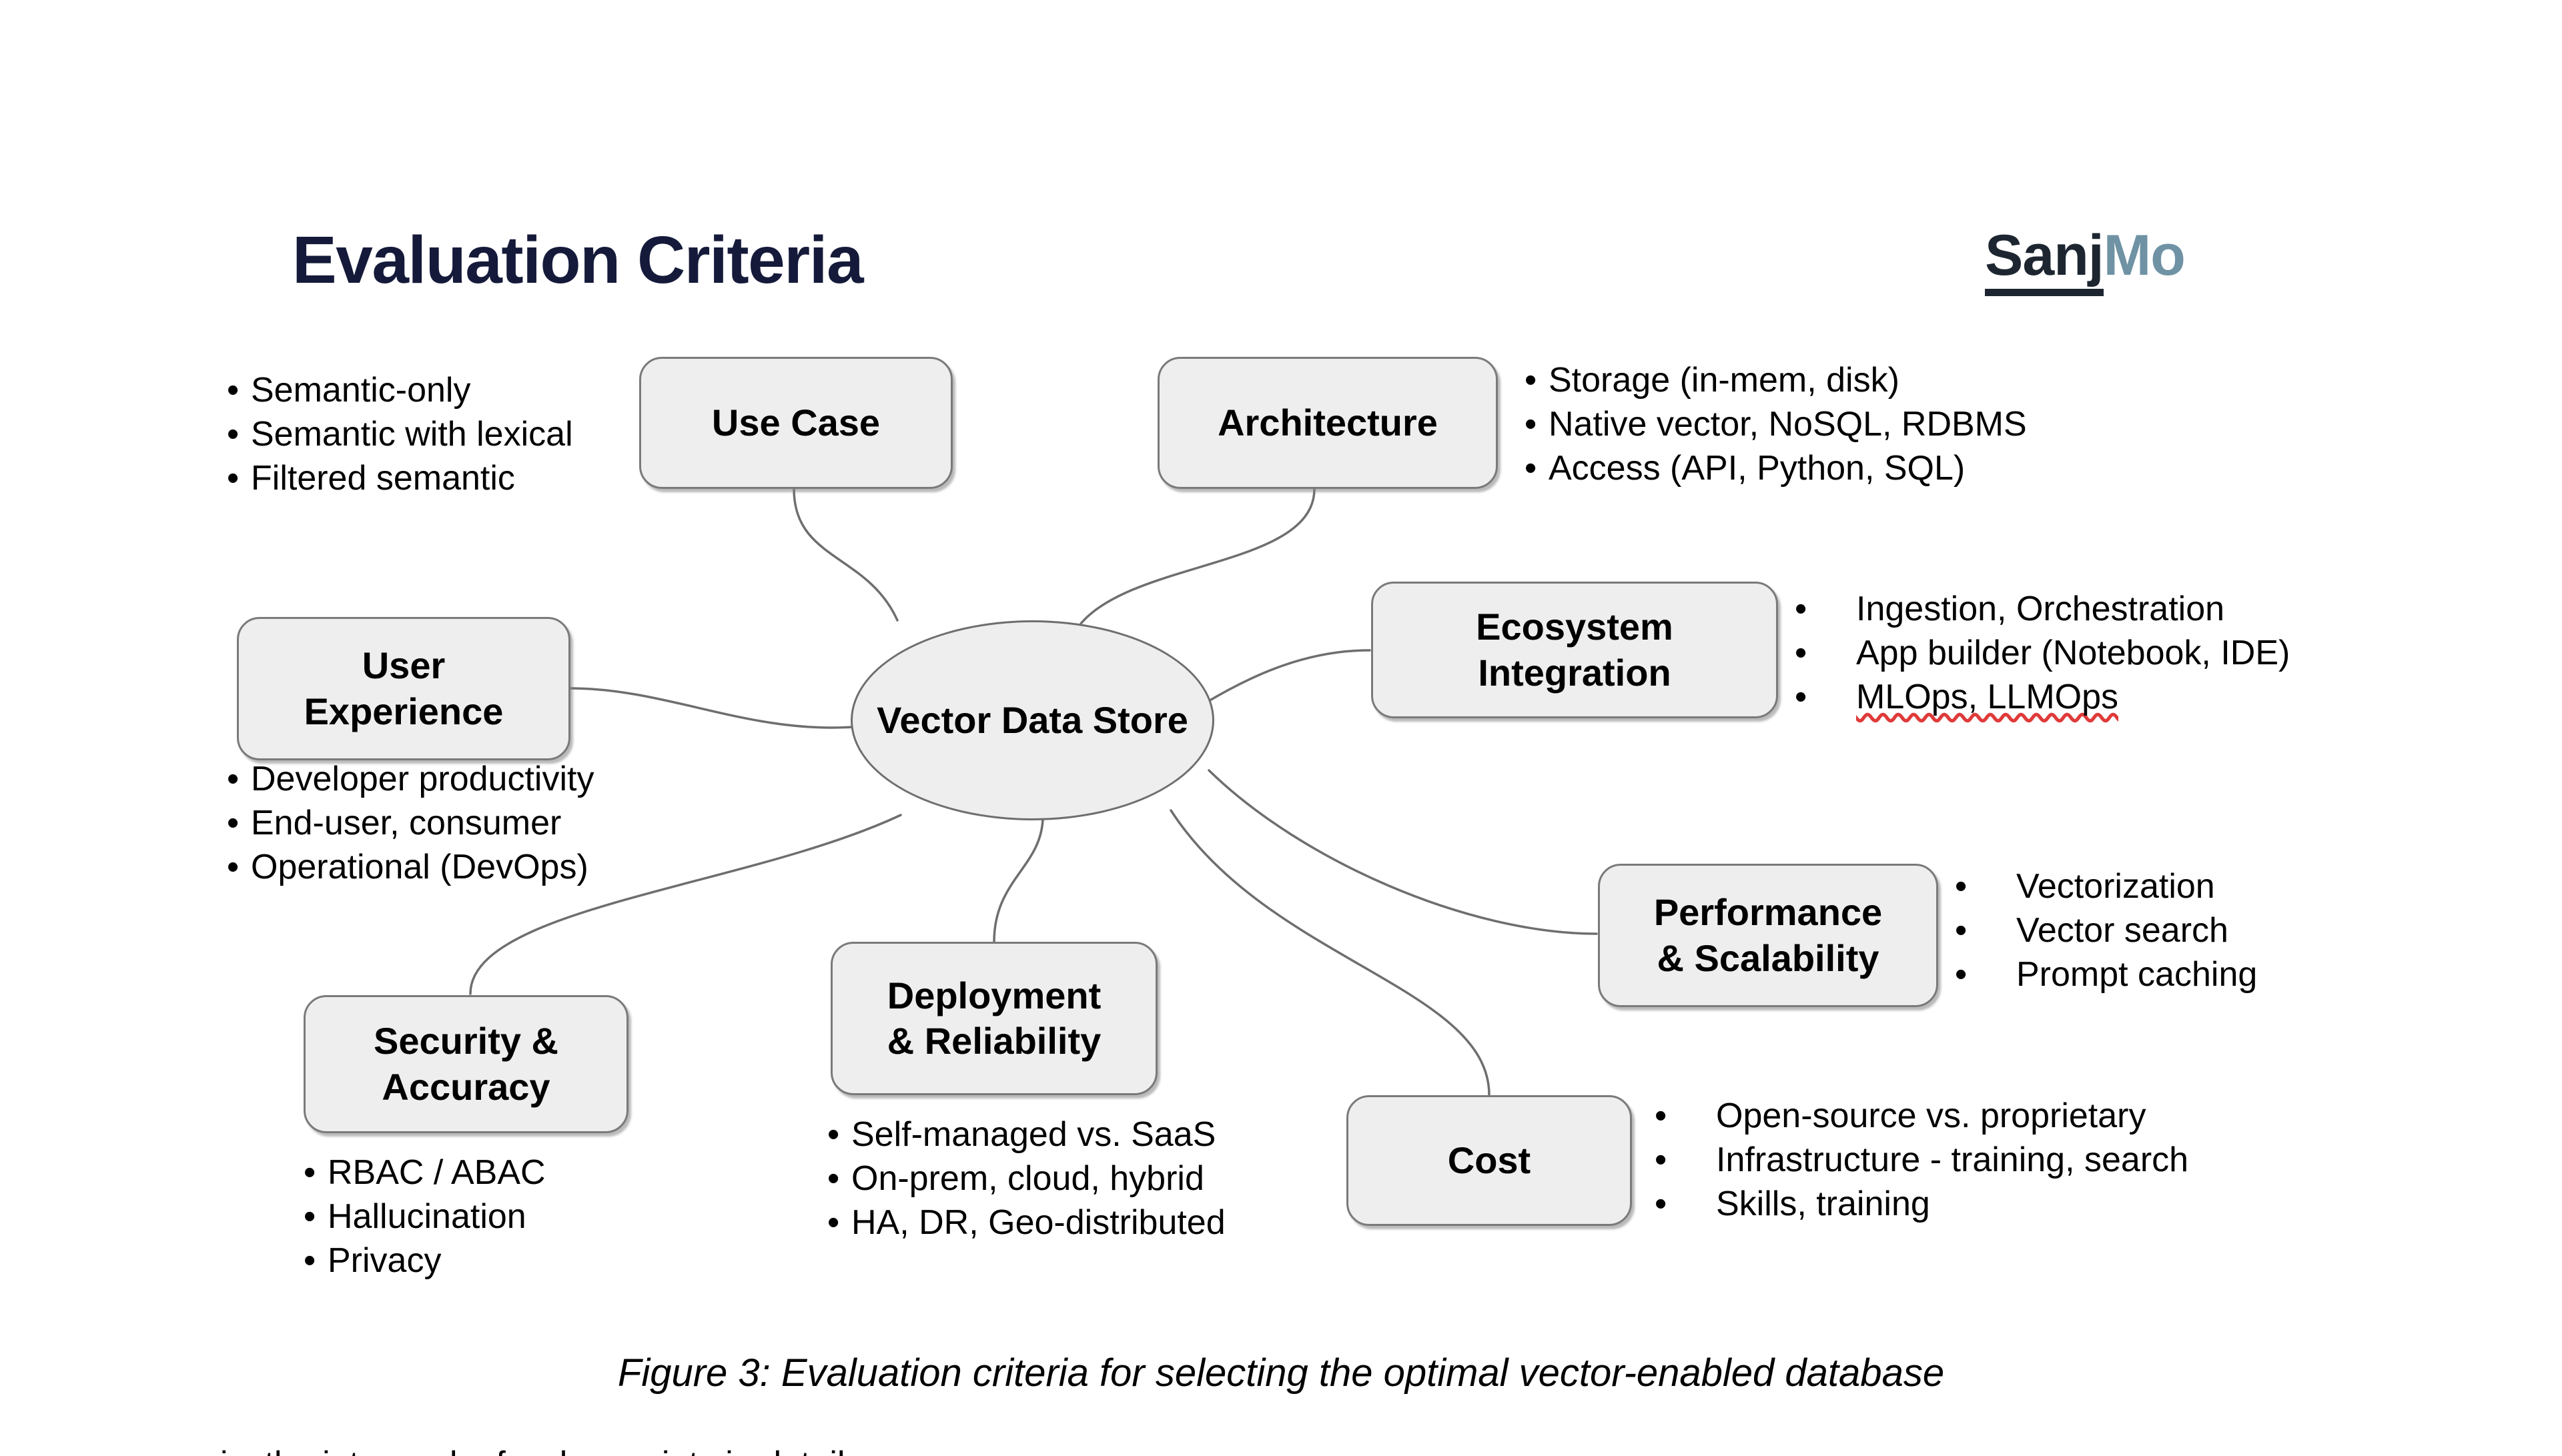  Describe the element at coordinates (400, 390) in the screenshot. I see `list-item: Semantic-only` at that location.